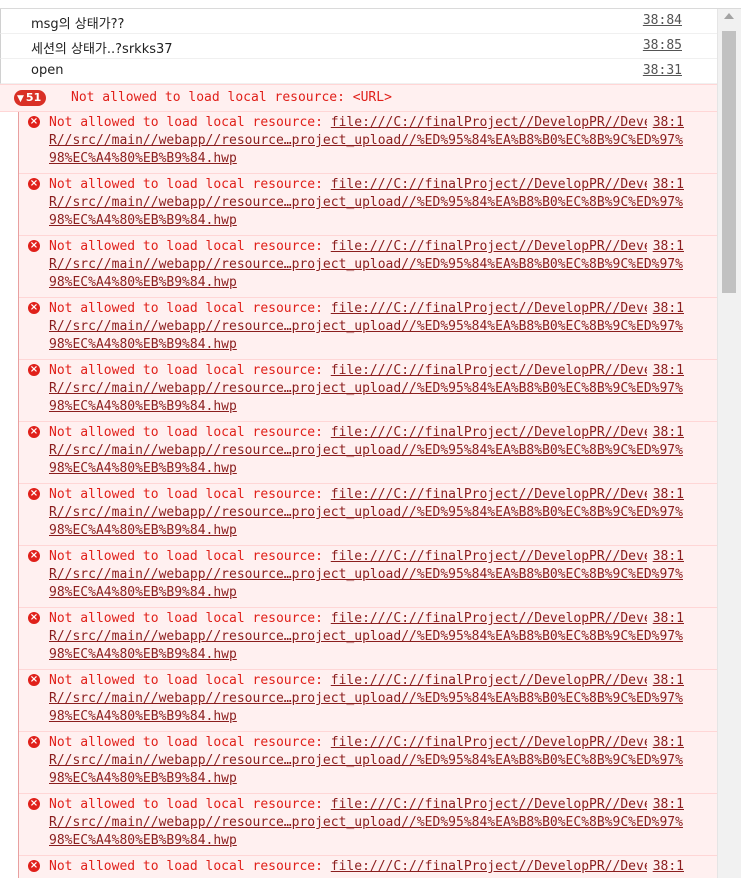  Describe the element at coordinates (662, 20) in the screenshot. I see `source-link: 38:84` at that location.